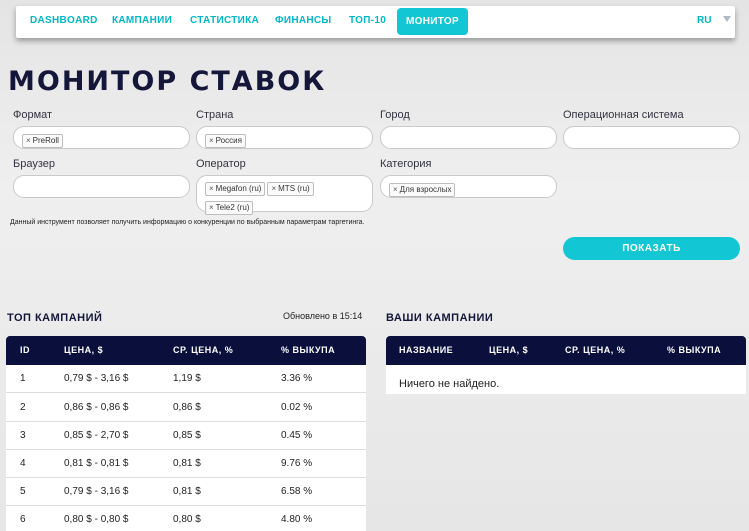  Describe the element at coordinates (727, 19) in the screenshot. I see `chevron-down-icon` at that location.